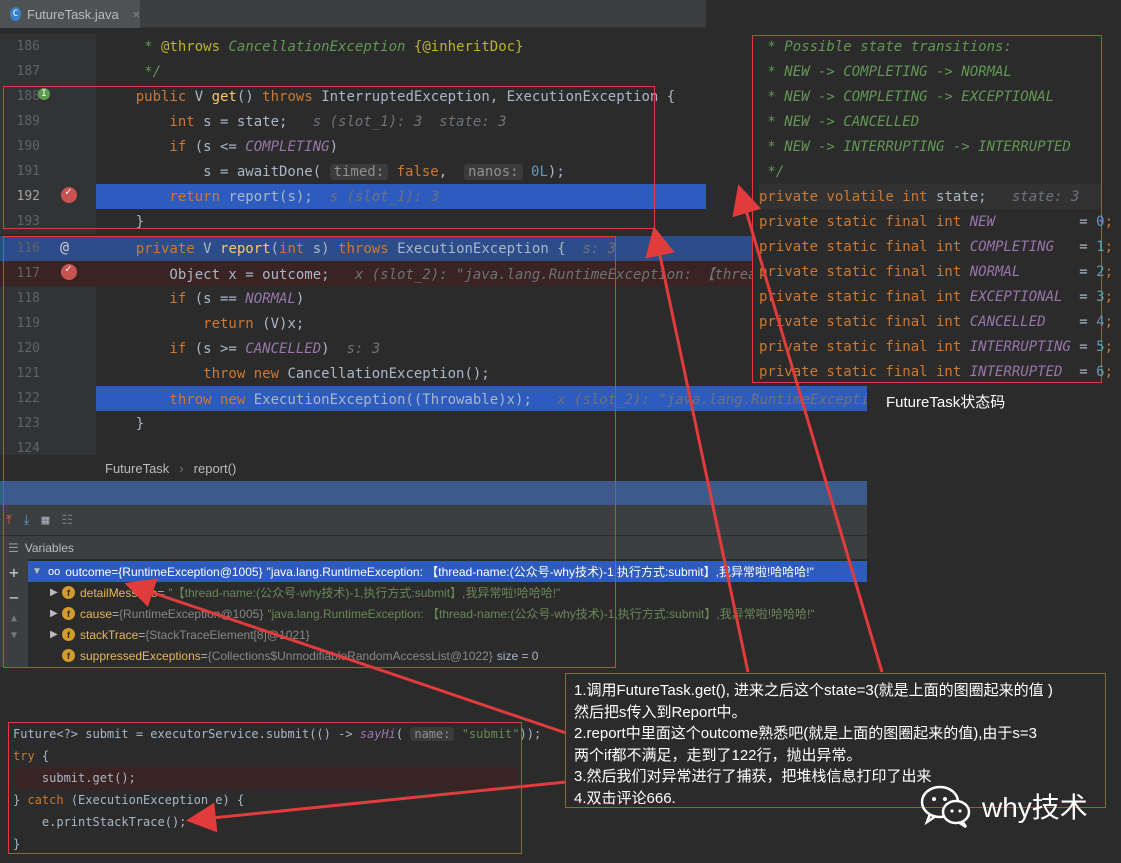 This screenshot has height=863, width=1121. What do you see at coordinates (1012, 246) in the screenshot?
I see `code-token: COMPLETING` at bounding box center [1012, 246].